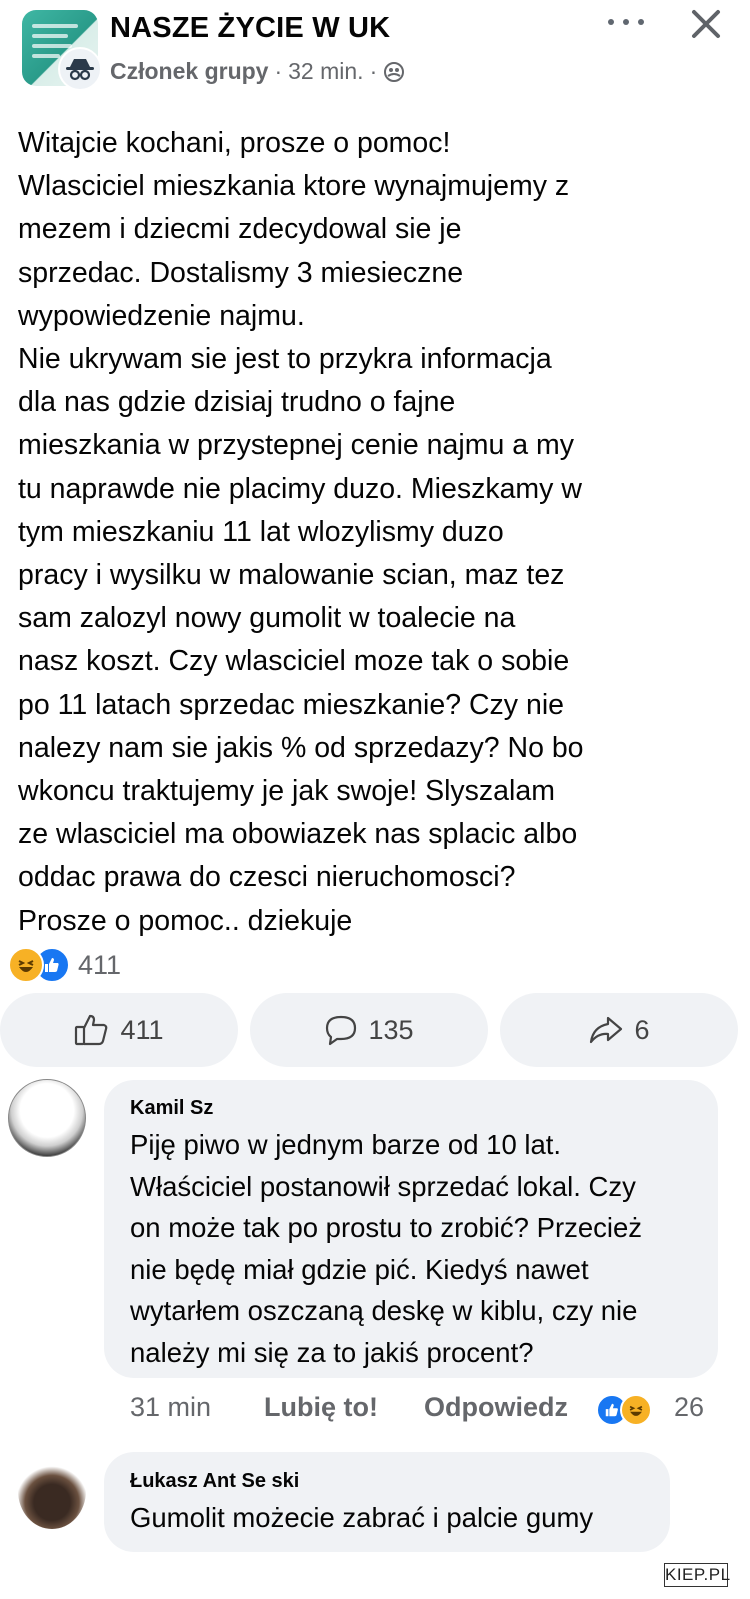  I want to click on post-time: 32 min., so click(325, 71).